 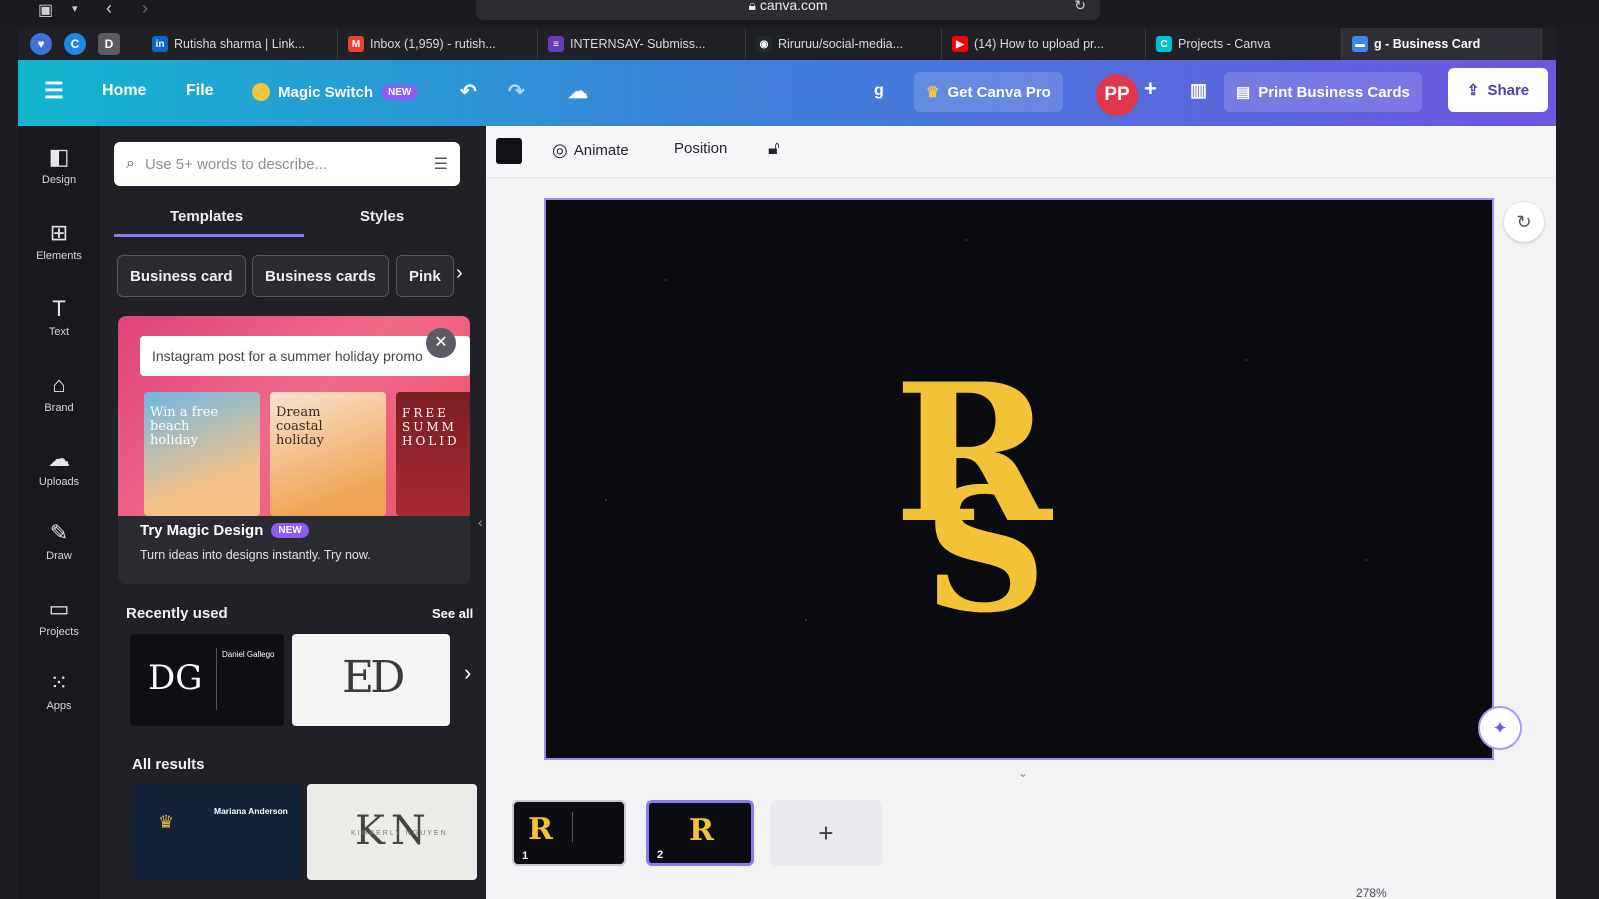 I want to click on chip-business-cards: Business cards, so click(x=320, y=276).